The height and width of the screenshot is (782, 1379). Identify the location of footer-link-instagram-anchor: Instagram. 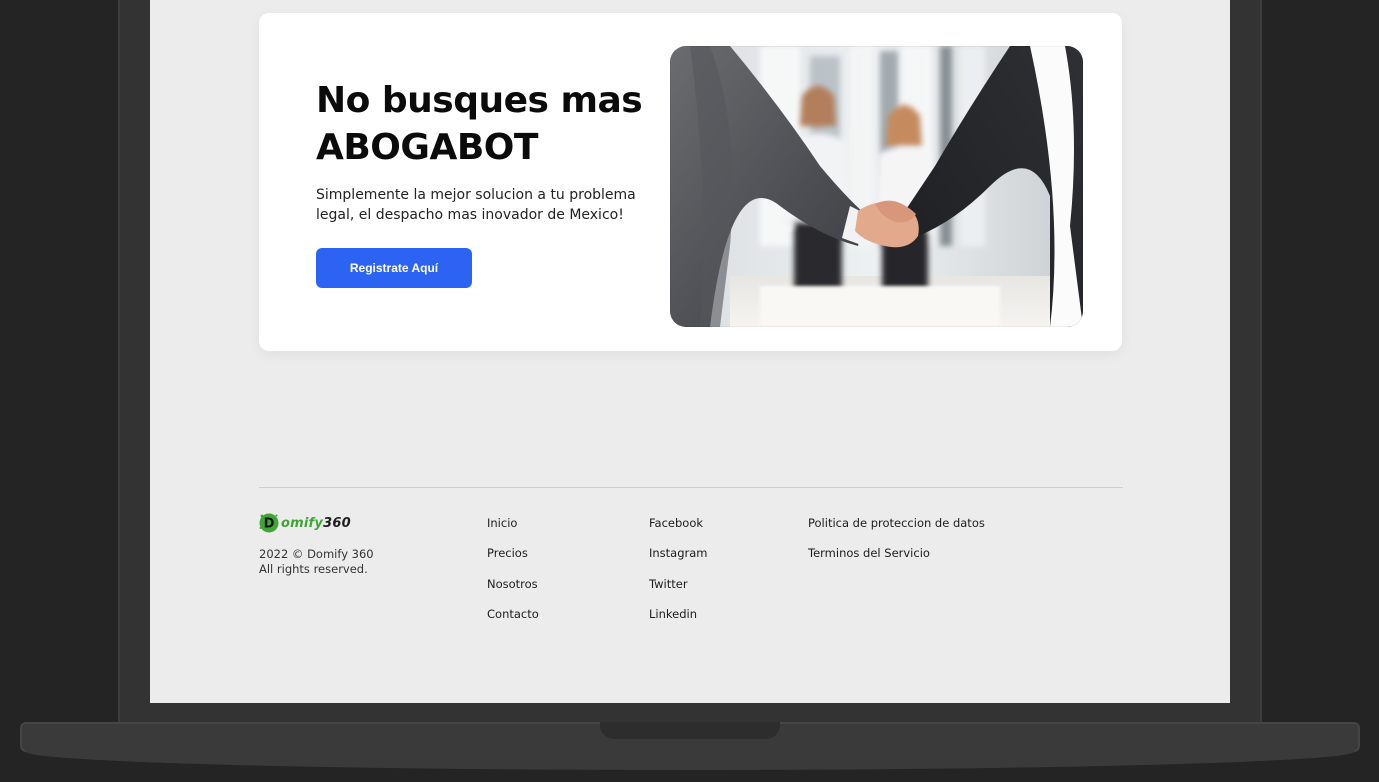
(678, 553).